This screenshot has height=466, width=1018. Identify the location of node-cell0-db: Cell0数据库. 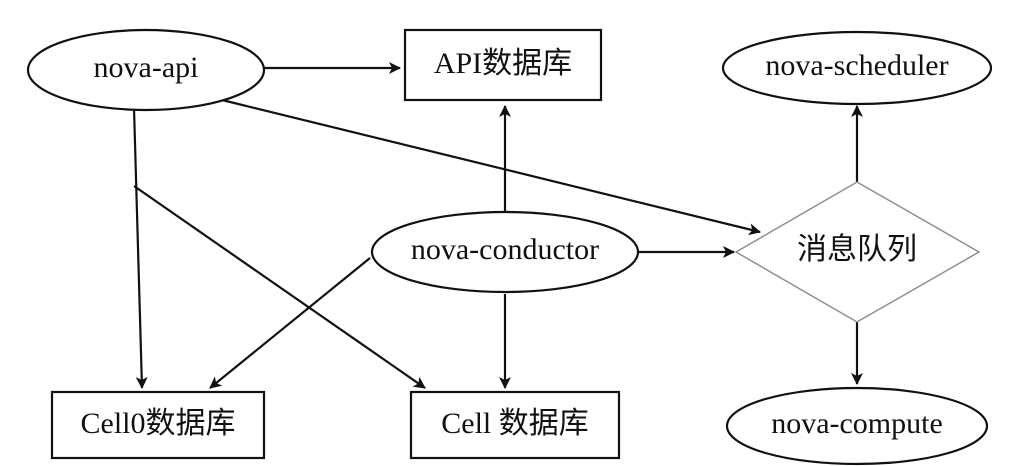
(158, 425).